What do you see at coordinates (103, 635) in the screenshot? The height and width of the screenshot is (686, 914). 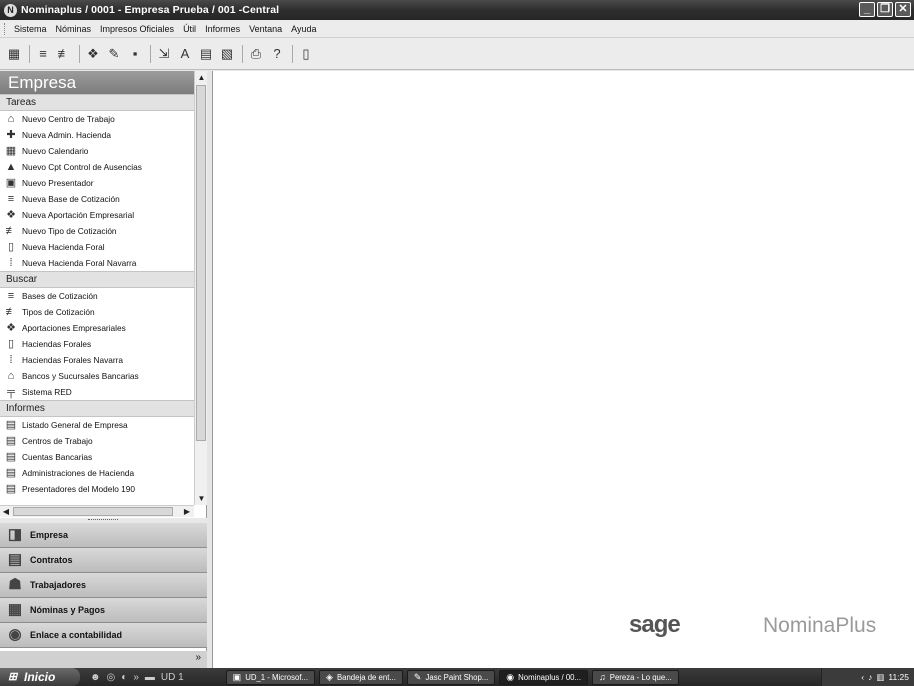 I see `nav-enlace-contabilidad: ◉ Enlace a contabilidad` at bounding box center [103, 635].